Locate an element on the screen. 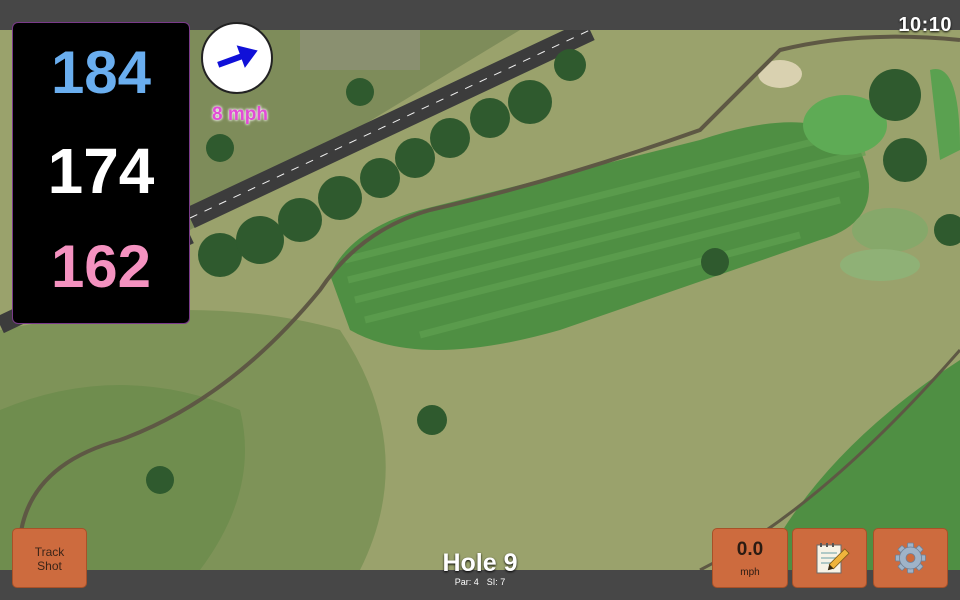 This screenshot has height=600, width=960. notes-button is located at coordinates (829, 558).